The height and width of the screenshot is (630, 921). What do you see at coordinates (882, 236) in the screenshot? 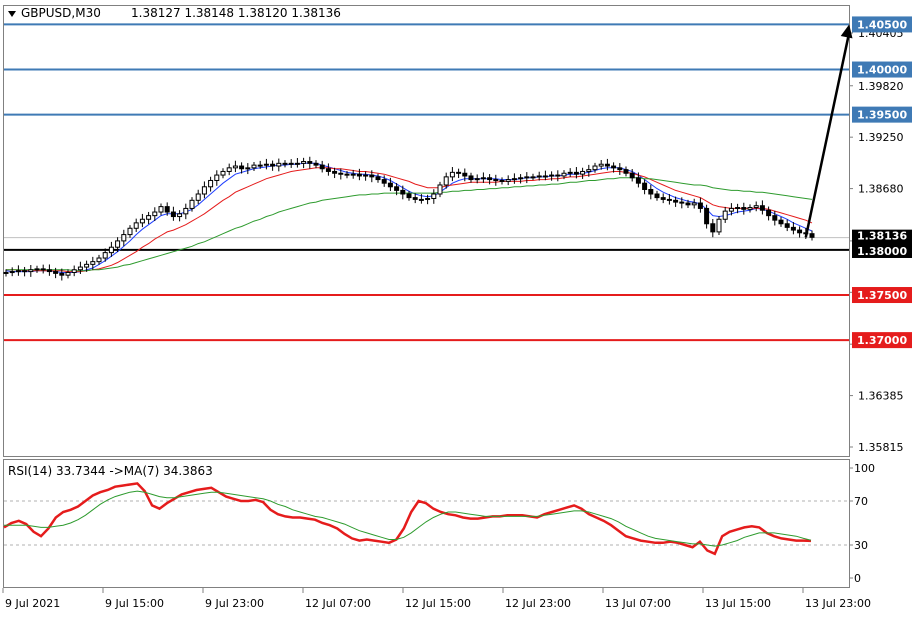
I see `current-price-text: 1.38136` at bounding box center [882, 236].